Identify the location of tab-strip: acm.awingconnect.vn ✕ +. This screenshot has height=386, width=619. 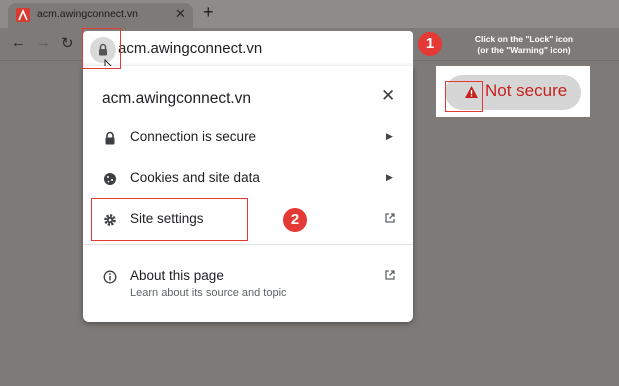
(309, 14).